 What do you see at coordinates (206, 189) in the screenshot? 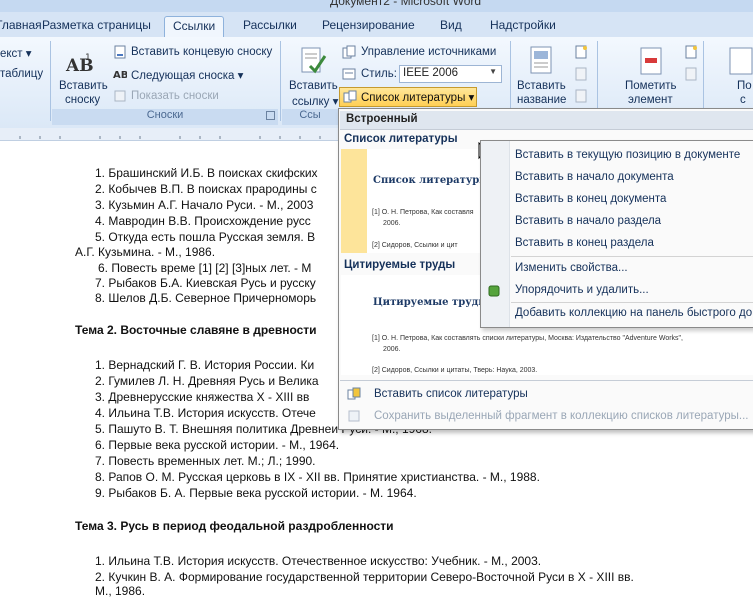
I see `doc-line: 2. Кобычев В.П. В поисках прародины с` at bounding box center [206, 189].